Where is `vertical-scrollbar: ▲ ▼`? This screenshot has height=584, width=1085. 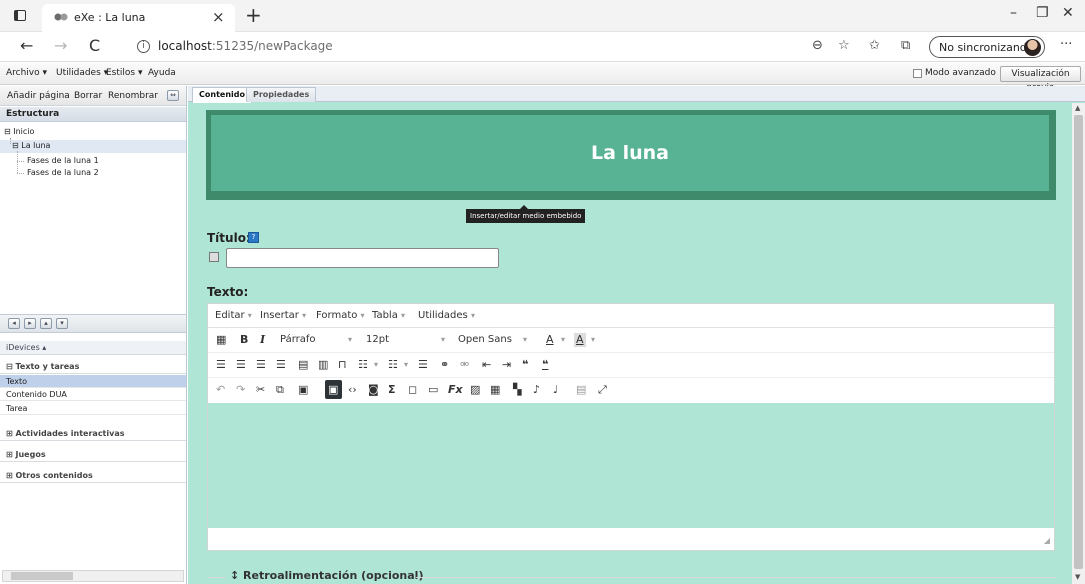
vertical-scrollbar: ▲ ▼ is located at coordinates (1078, 343).